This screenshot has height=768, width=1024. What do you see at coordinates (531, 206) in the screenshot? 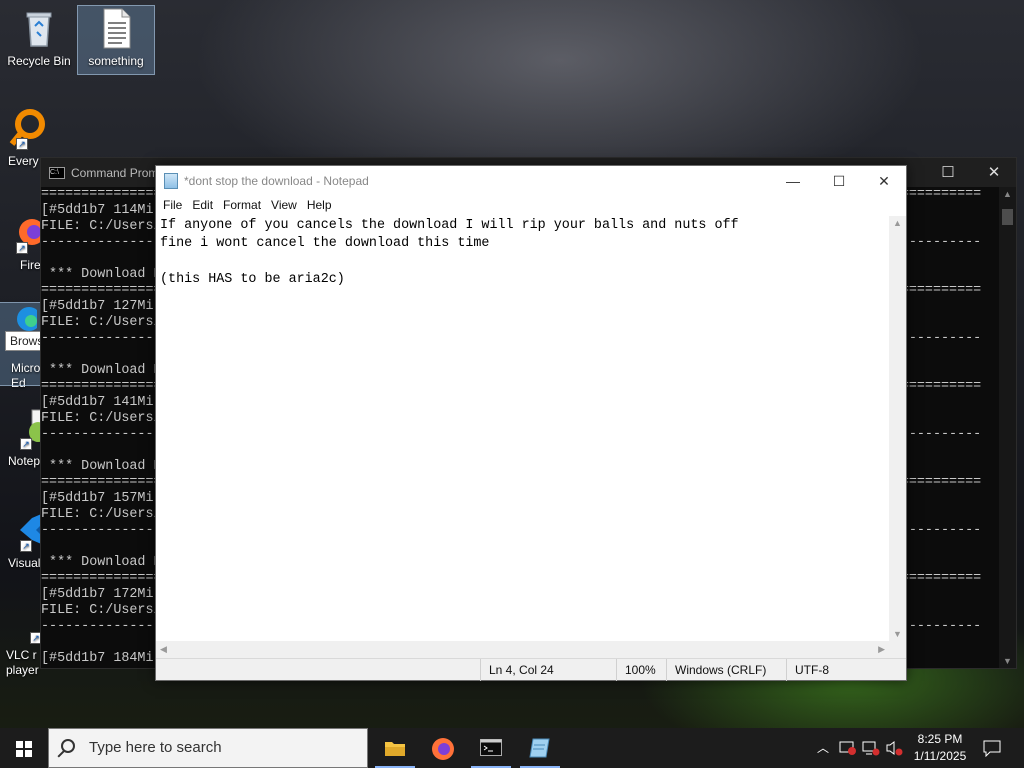
I see `menu-bar: File Edit Format View Help` at bounding box center [531, 206].